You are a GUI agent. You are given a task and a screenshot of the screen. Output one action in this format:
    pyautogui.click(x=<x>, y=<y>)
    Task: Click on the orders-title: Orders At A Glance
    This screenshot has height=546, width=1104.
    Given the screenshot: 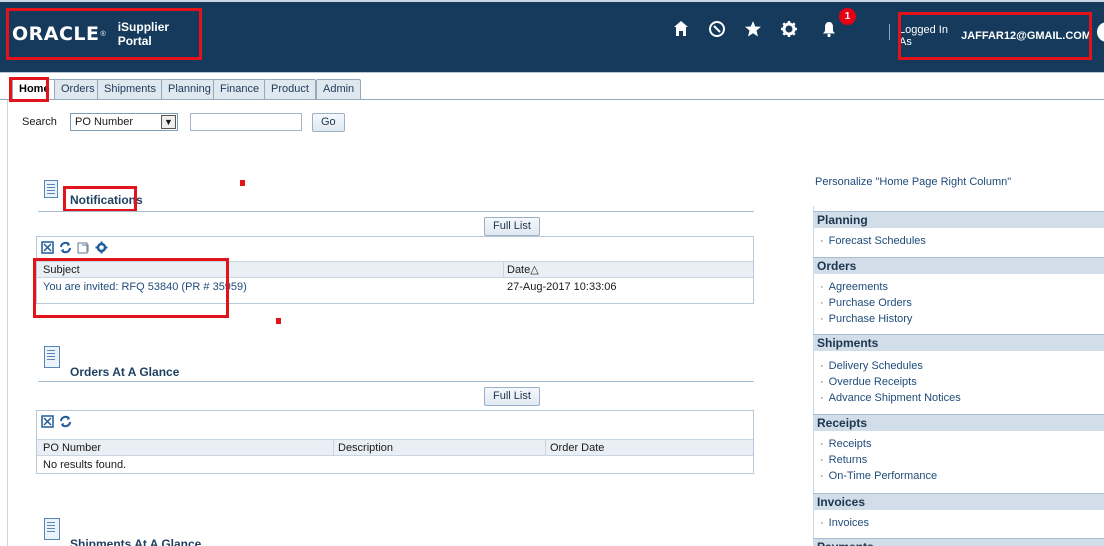 What is the action you would take?
    pyautogui.click(x=125, y=372)
    